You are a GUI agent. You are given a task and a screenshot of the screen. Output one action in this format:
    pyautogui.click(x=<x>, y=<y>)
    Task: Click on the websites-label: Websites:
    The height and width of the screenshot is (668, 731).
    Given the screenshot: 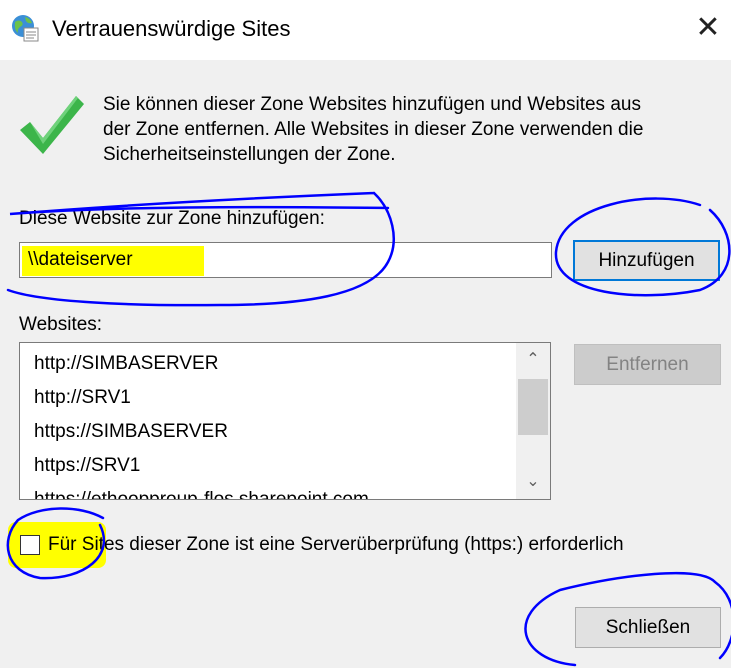 What is the action you would take?
    pyautogui.click(x=61, y=324)
    